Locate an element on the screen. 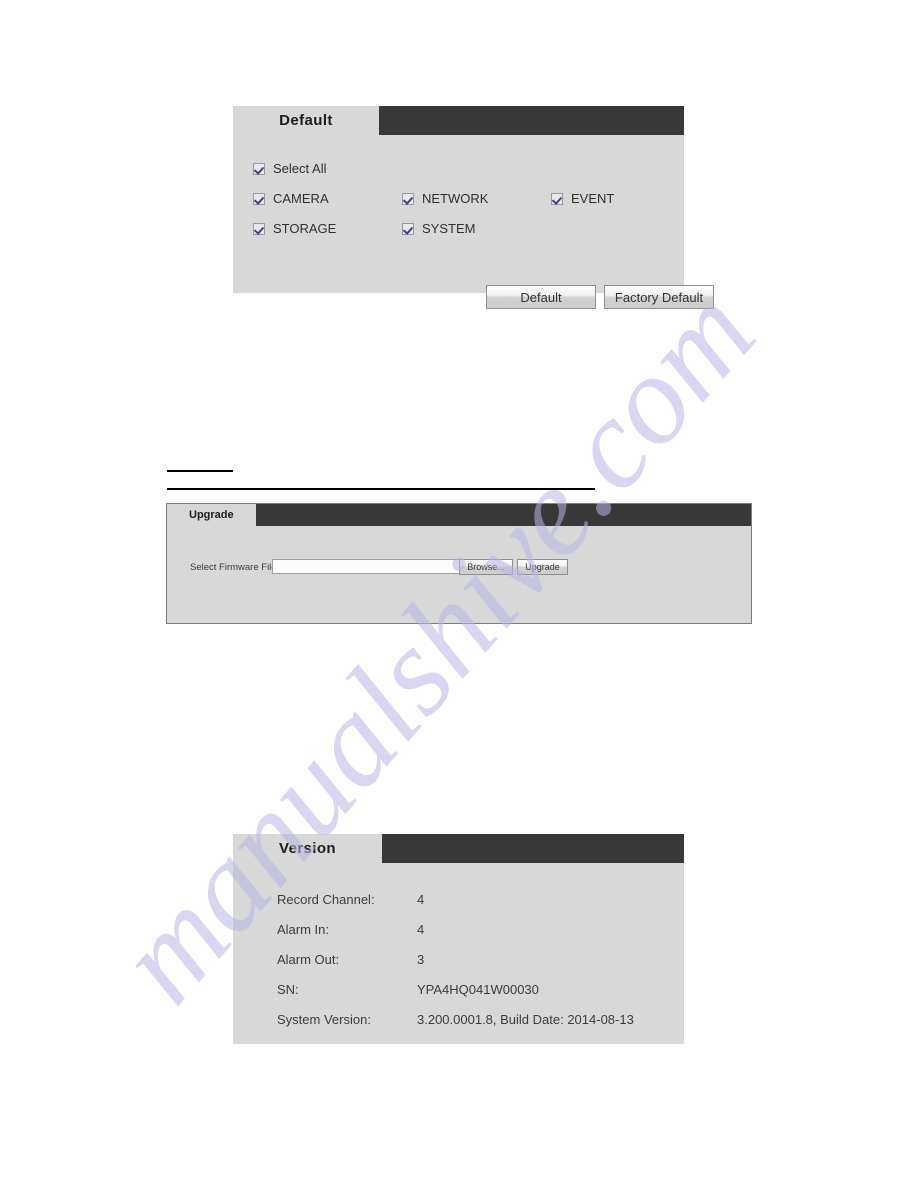  version-row: SN: YPA4HQ041W00030 is located at coordinates (477, 990).